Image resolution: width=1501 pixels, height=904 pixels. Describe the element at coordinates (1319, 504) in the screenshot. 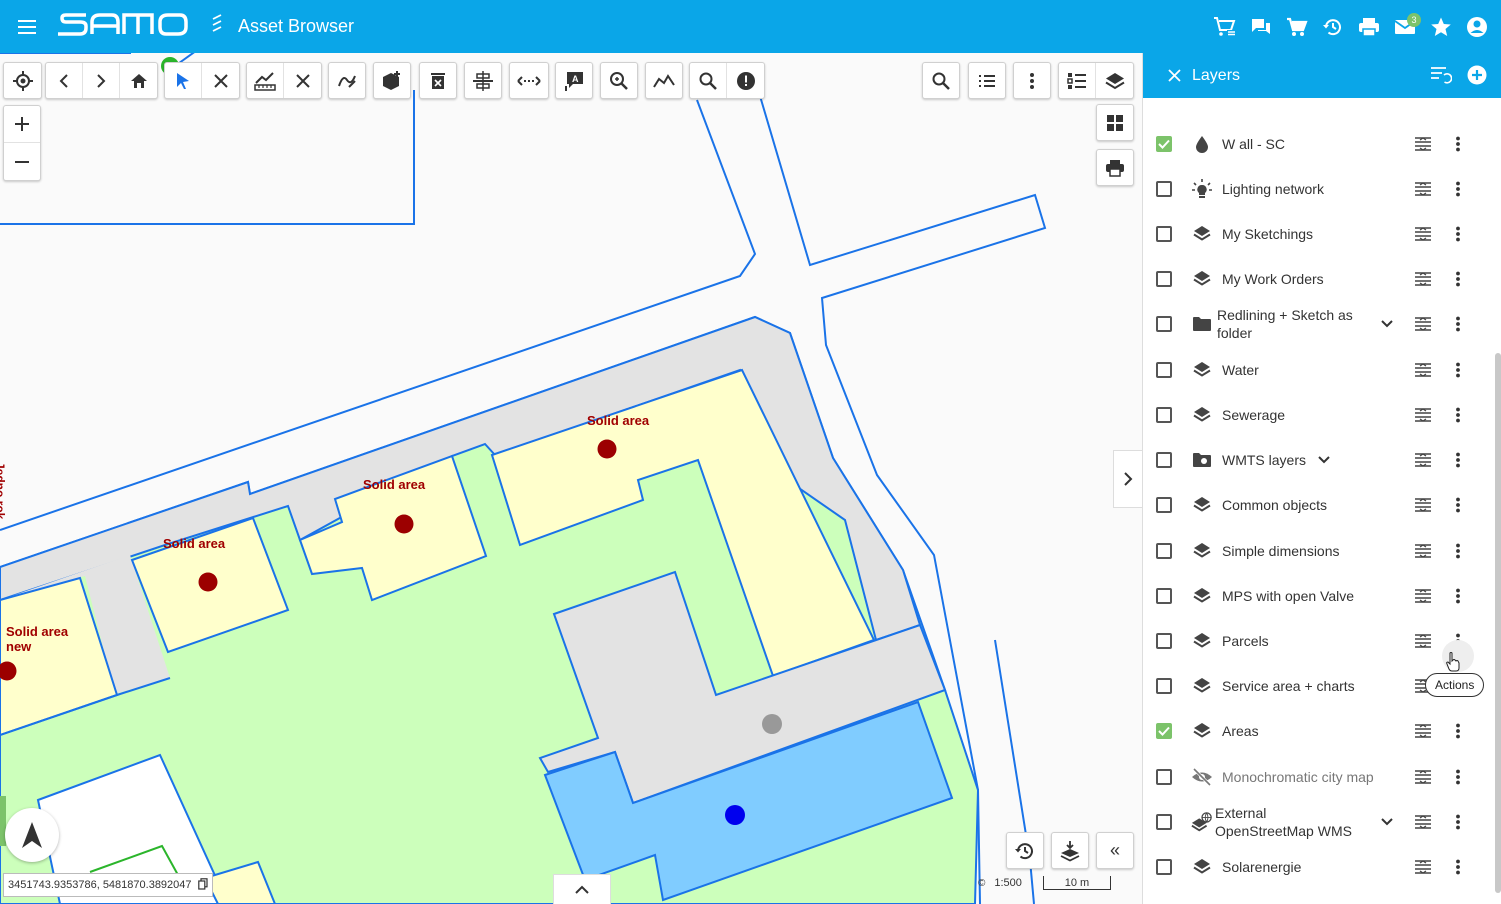

I see `layer-row: Common objects` at that location.